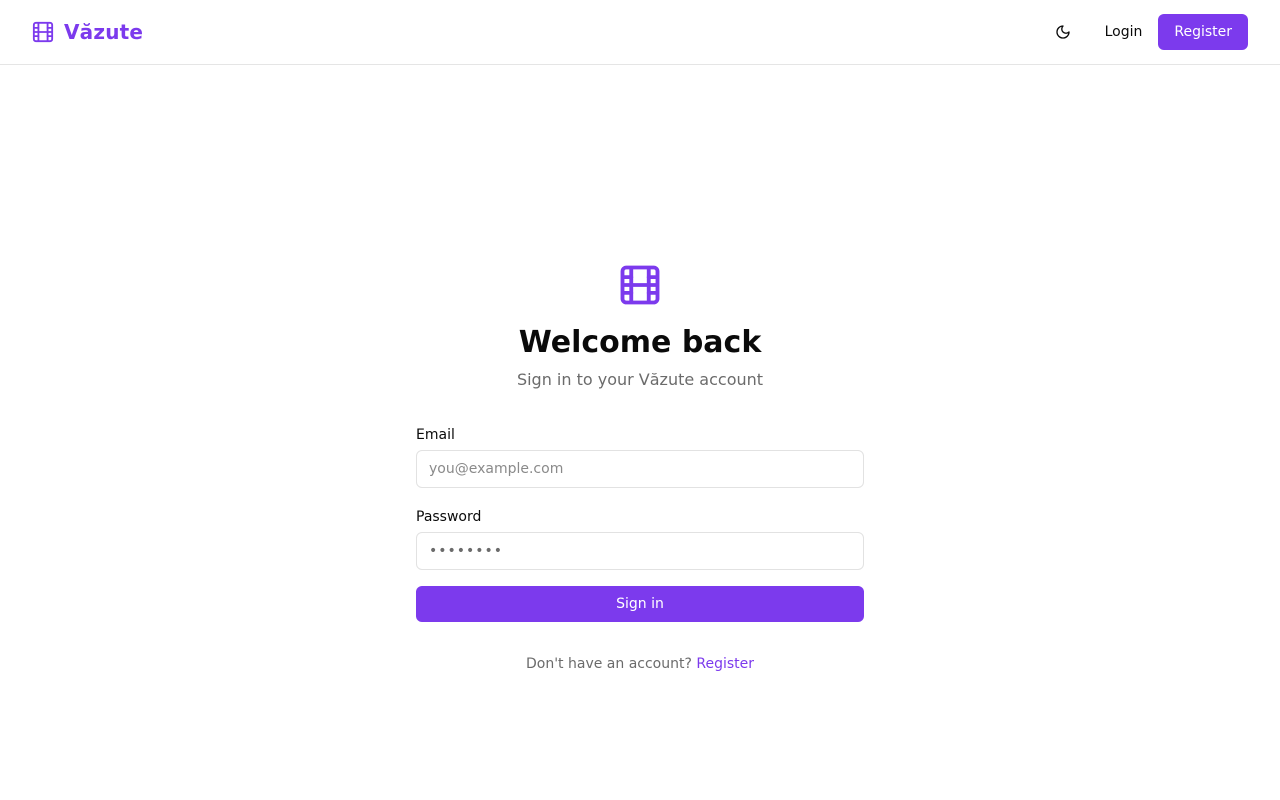  What do you see at coordinates (435, 435) in the screenshot?
I see `email-label: Email` at bounding box center [435, 435].